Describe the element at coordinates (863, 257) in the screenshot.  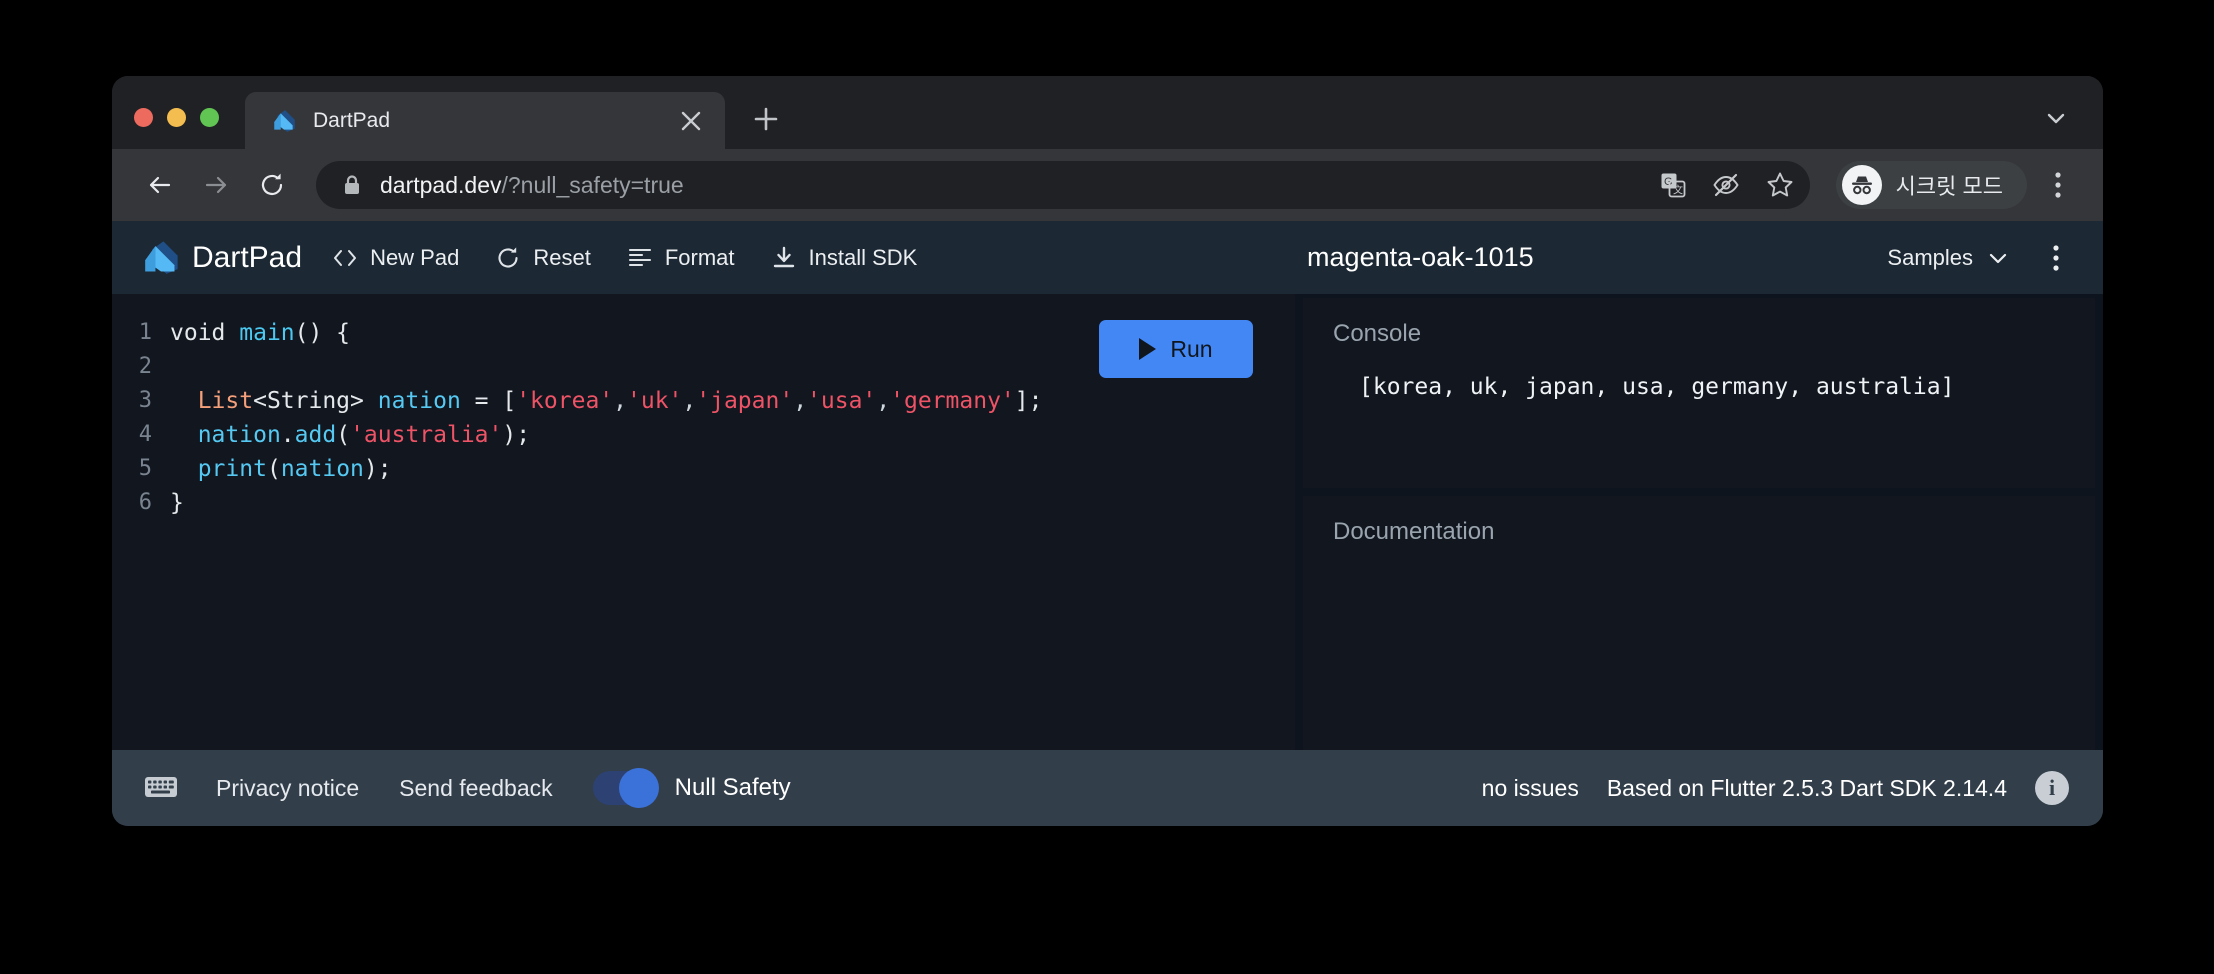
I see `install-sdk-label: Install SDK` at that location.